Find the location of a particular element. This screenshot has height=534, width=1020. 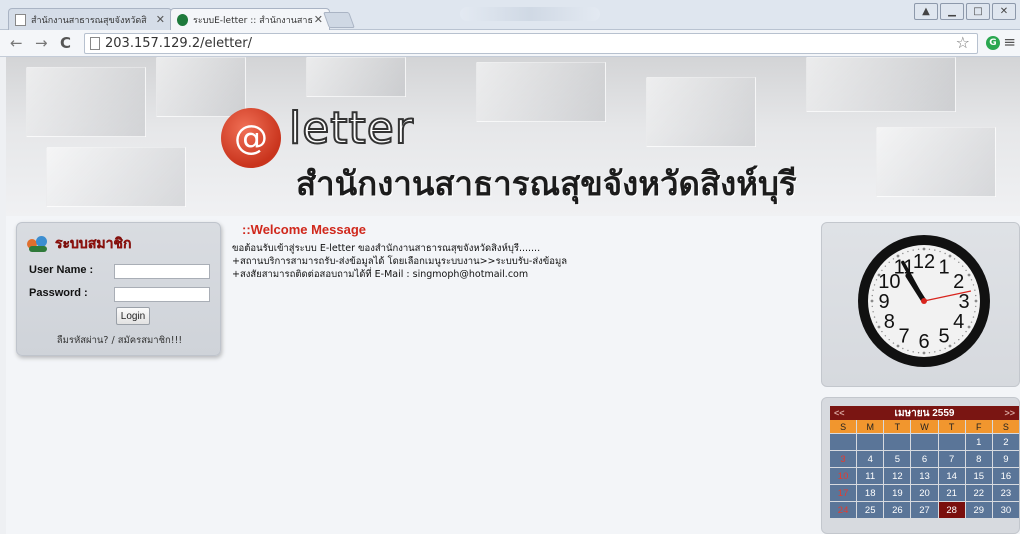

username-input is located at coordinates (162, 271).